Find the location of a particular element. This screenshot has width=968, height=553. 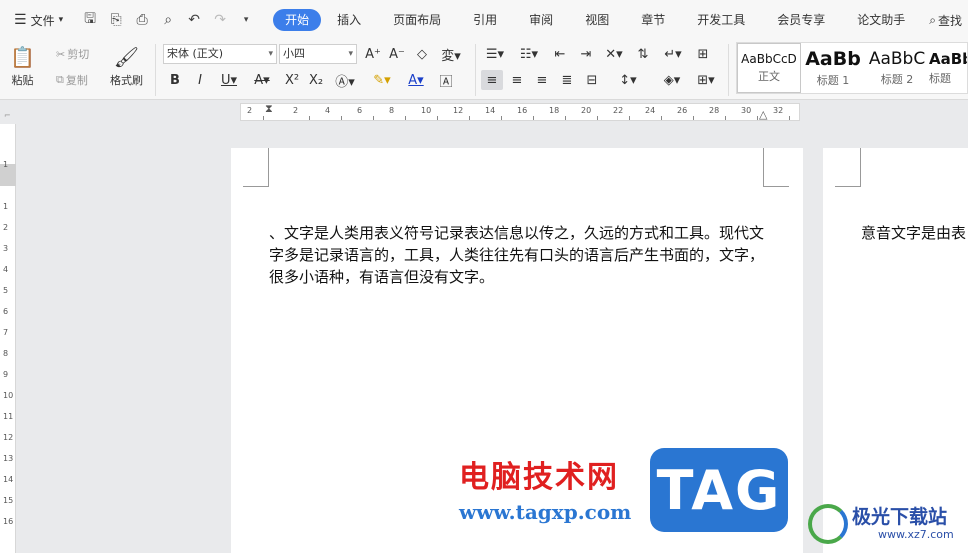

tab-insert: 插入 is located at coordinates (349, 20).